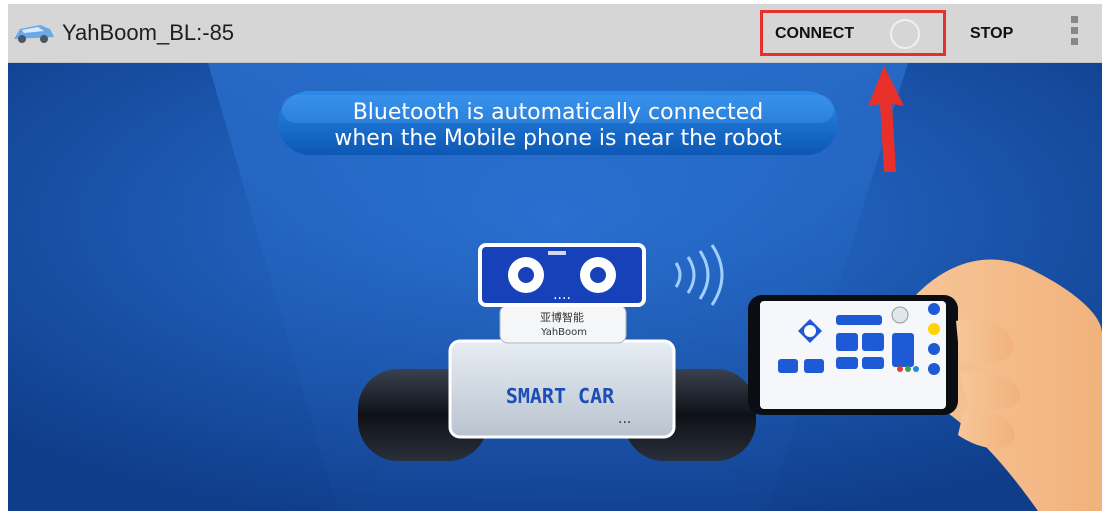 The height and width of the screenshot is (513, 1110). Describe the element at coordinates (991, 34) in the screenshot. I see `stop-button: STOP` at that location.